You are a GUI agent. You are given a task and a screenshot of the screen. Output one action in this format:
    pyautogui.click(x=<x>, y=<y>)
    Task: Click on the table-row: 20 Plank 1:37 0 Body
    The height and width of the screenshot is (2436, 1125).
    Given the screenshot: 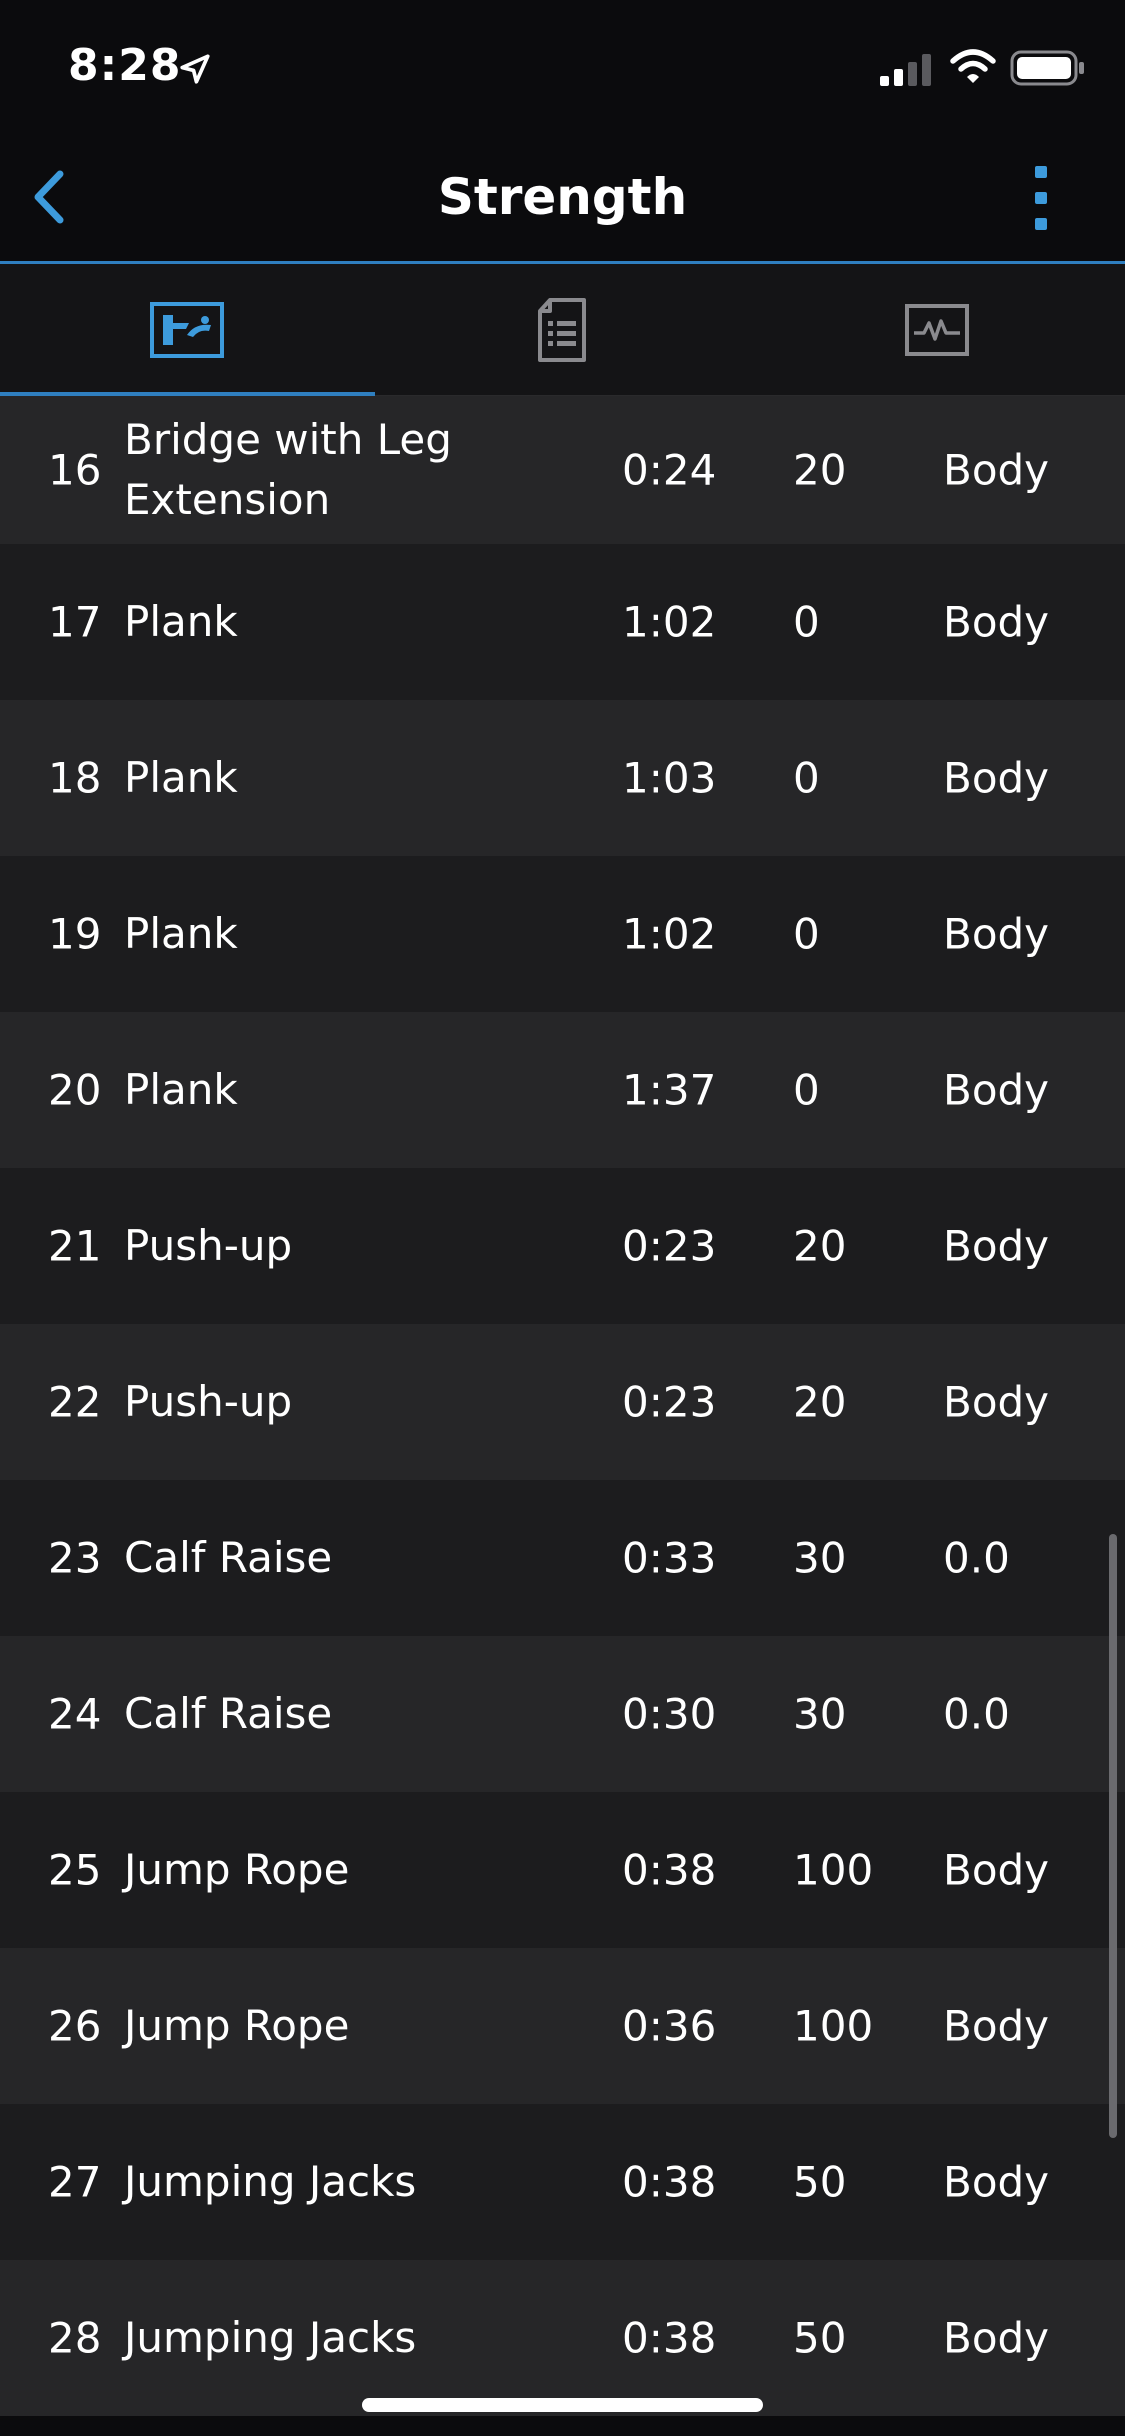 What is the action you would take?
    pyautogui.click(x=562, y=1090)
    